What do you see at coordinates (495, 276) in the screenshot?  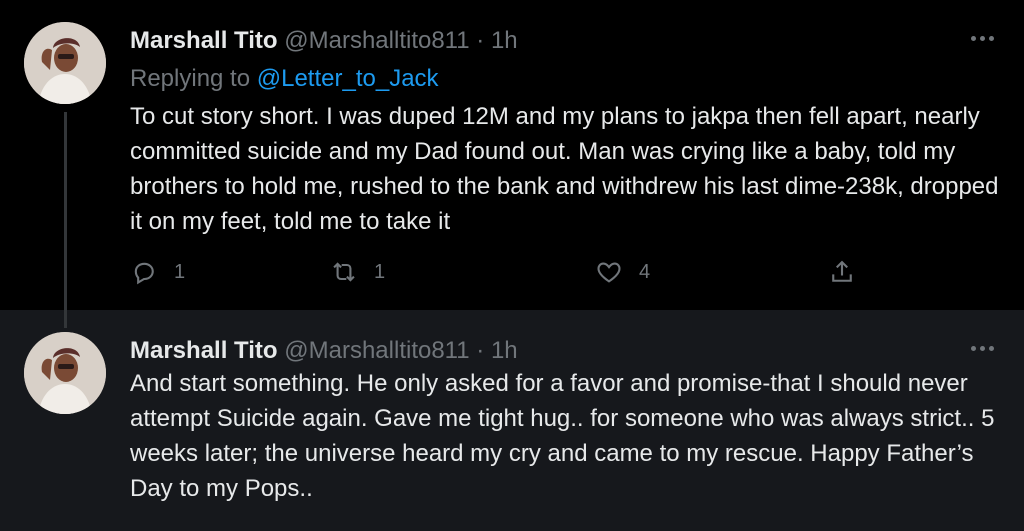 I see `tweet-actions: 1 1 4` at bounding box center [495, 276].